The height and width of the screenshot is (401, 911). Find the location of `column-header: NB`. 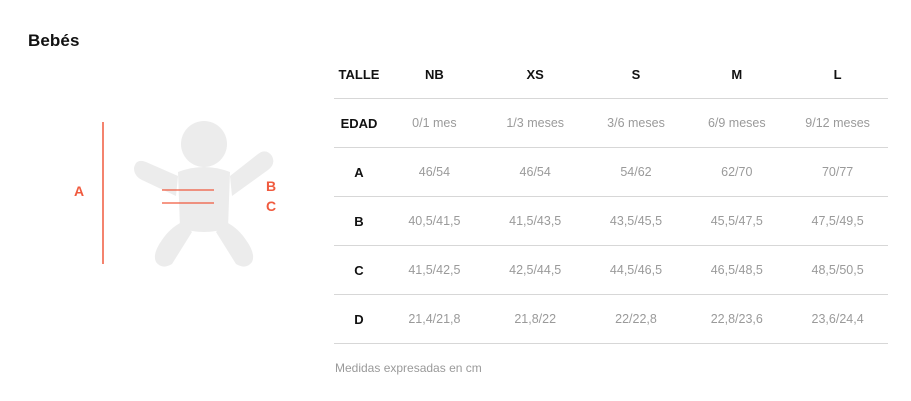

column-header: NB is located at coordinates (434, 74).